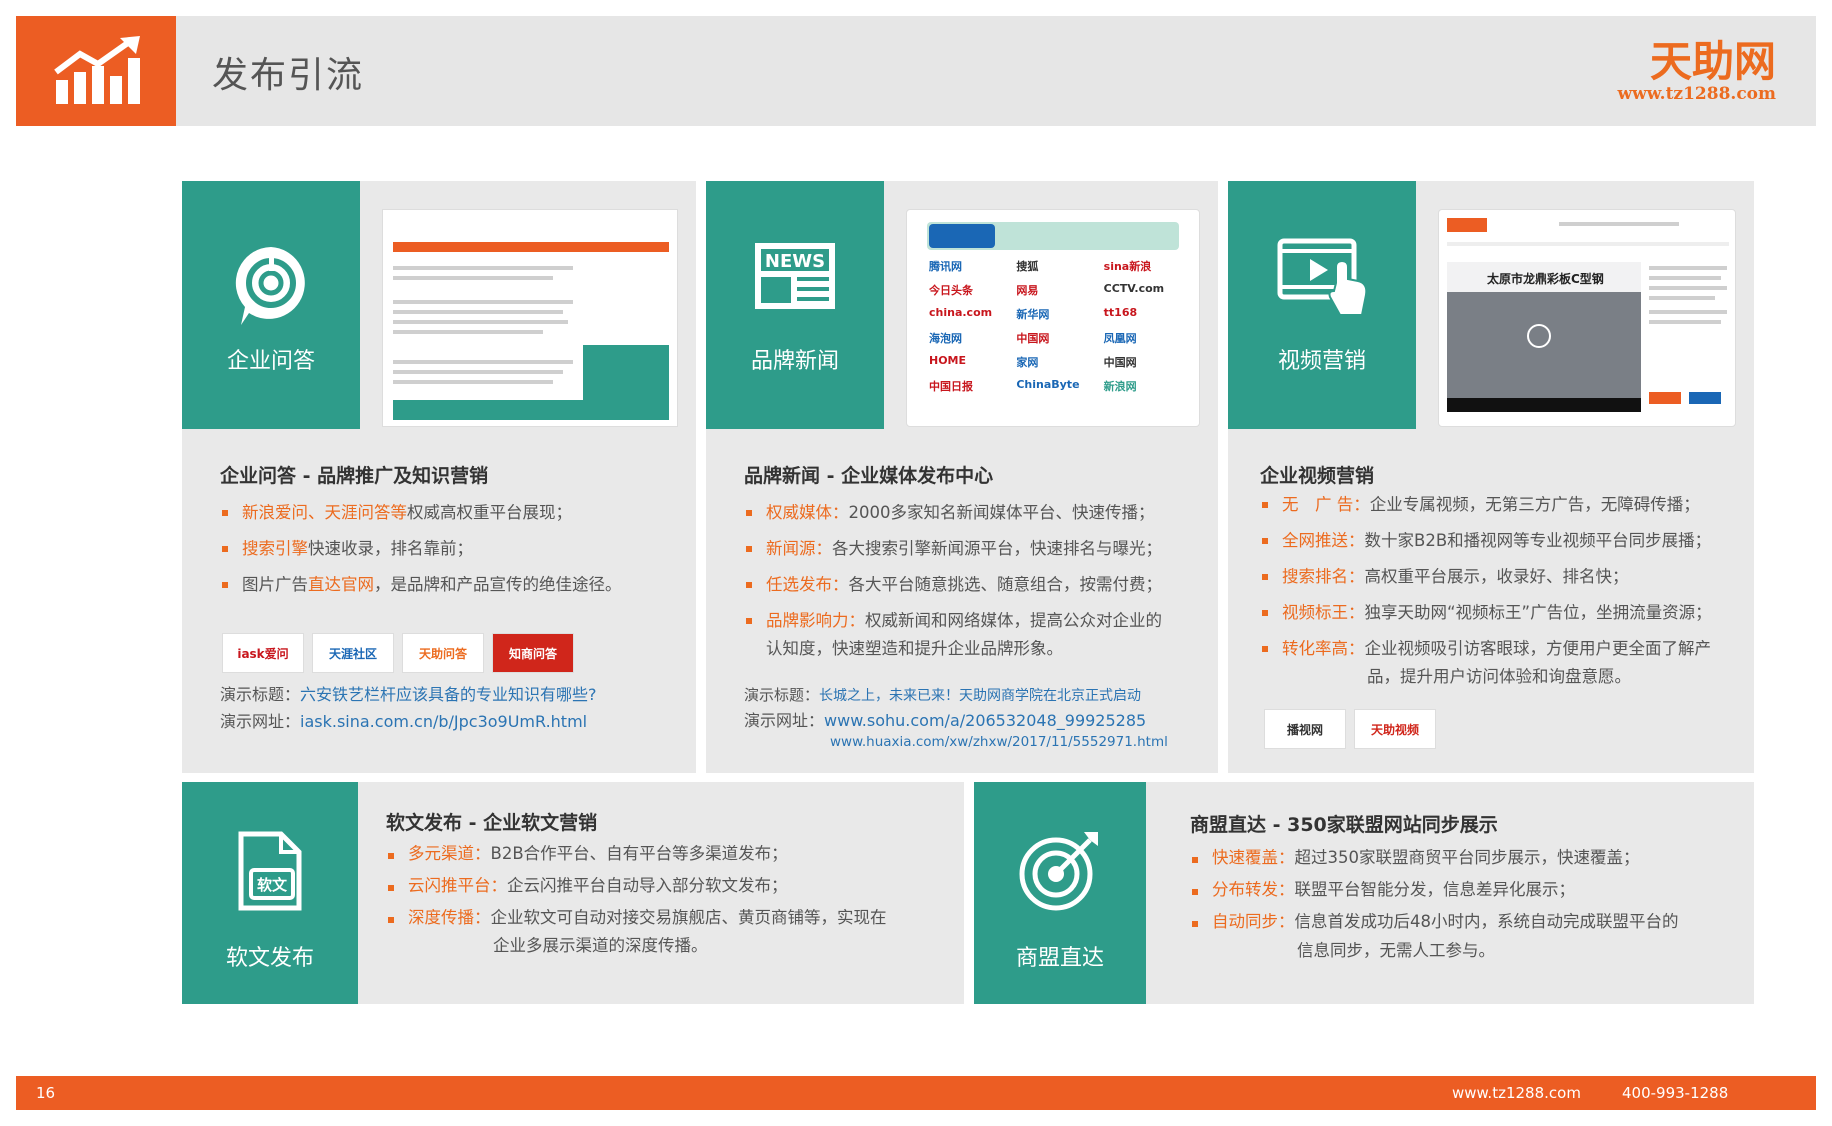 The height and width of the screenshot is (1126, 1832). Describe the element at coordinates (1134, 288) in the screenshot. I see `media-logo: CCTV.com` at that location.